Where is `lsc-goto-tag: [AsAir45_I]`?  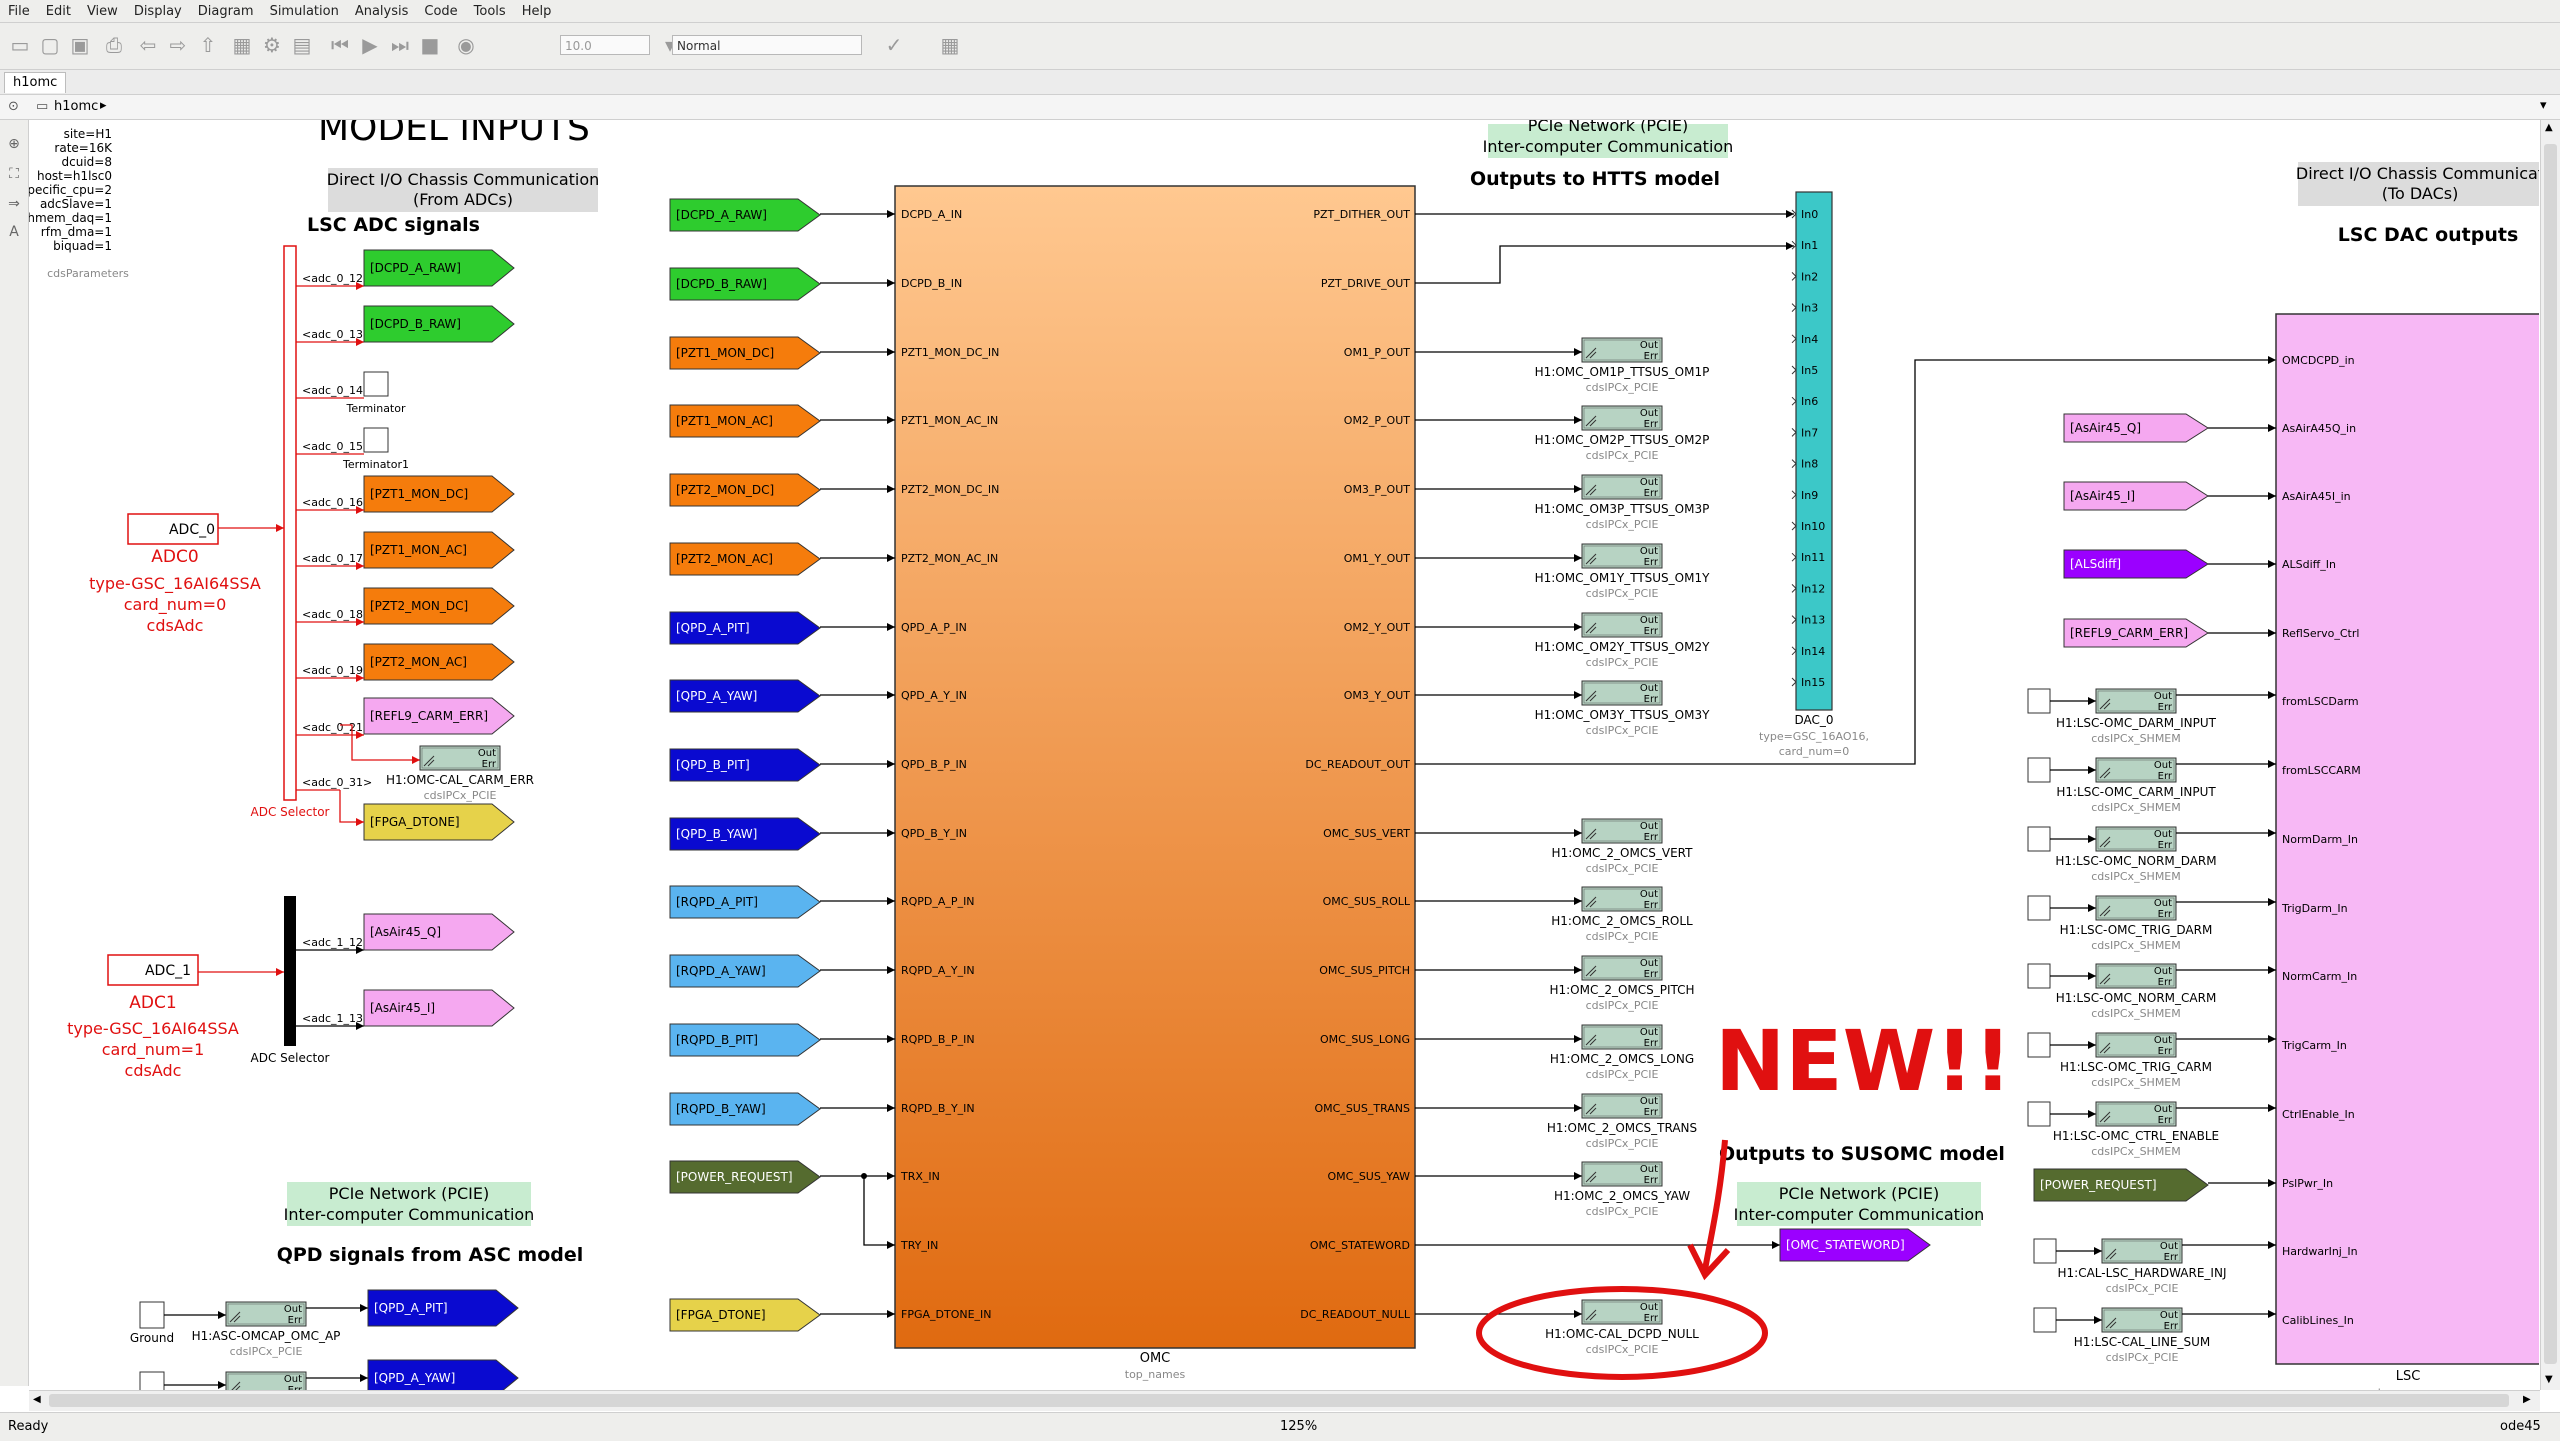
lsc-goto-tag: [AsAir45_I] is located at coordinates (2136, 496).